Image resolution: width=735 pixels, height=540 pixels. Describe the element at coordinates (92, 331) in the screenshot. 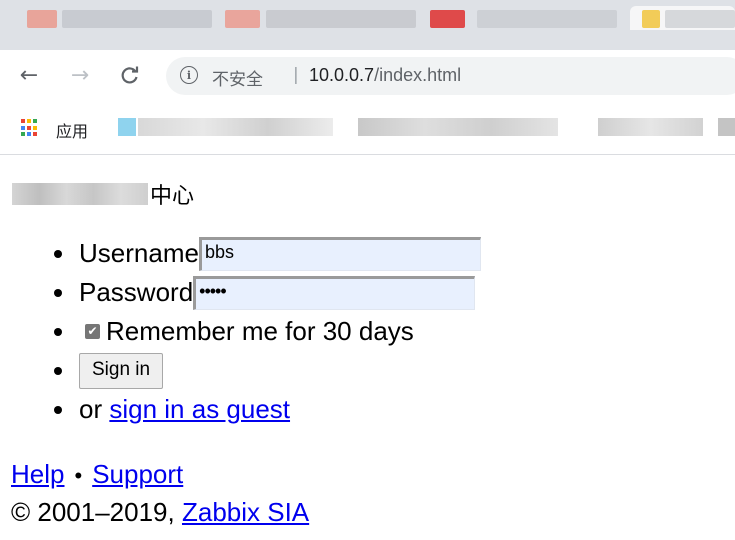

I see `remember-checkbox: ✔` at that location.